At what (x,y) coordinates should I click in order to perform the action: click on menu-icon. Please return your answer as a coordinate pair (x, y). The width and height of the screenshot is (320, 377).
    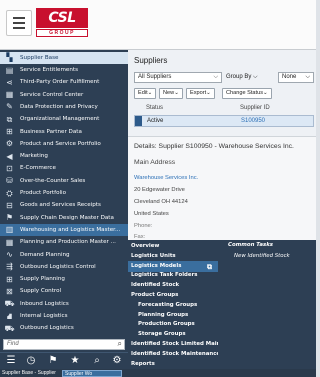
    Looking at the image, I should click on (19, 23).